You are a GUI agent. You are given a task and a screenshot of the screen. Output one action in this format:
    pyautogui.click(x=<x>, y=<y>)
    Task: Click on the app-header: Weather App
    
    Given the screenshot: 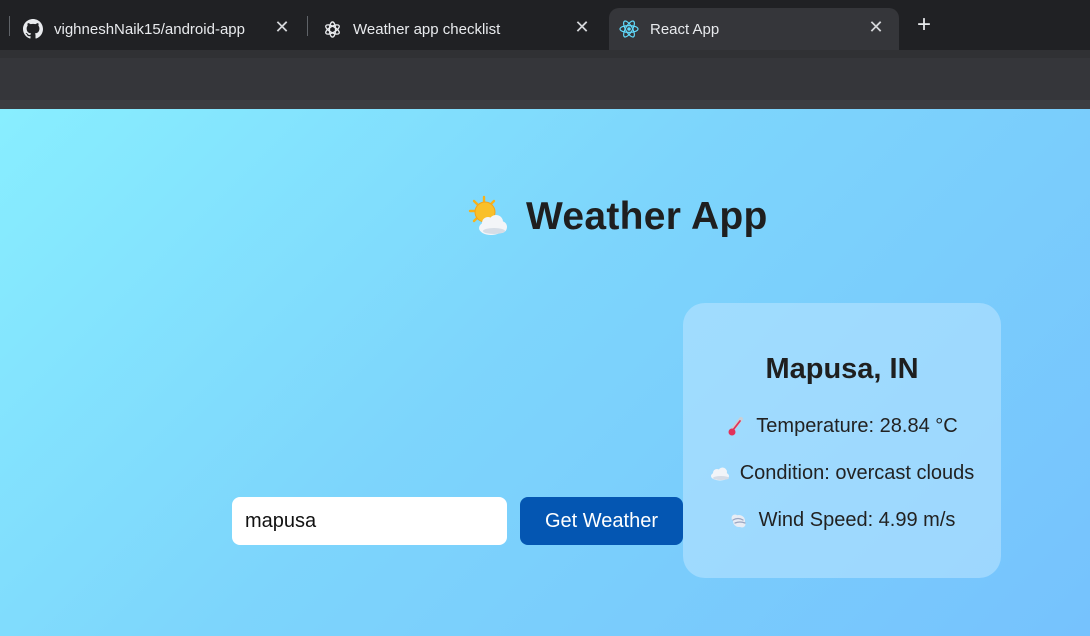 What is the action you would take?
    pyautogui.click(x=617, y=217)
    